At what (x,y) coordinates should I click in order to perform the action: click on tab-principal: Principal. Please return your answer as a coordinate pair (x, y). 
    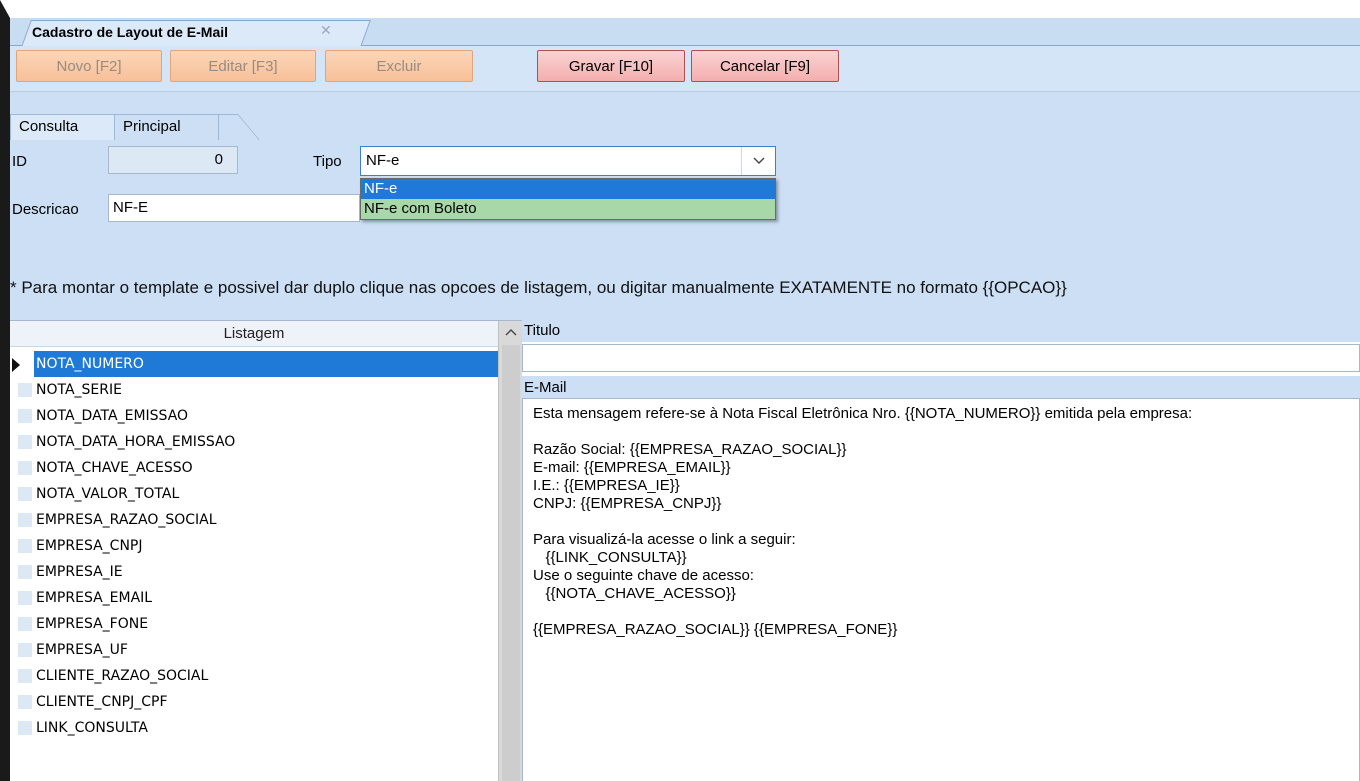
    Looking at the image, I should click on (166, 127).